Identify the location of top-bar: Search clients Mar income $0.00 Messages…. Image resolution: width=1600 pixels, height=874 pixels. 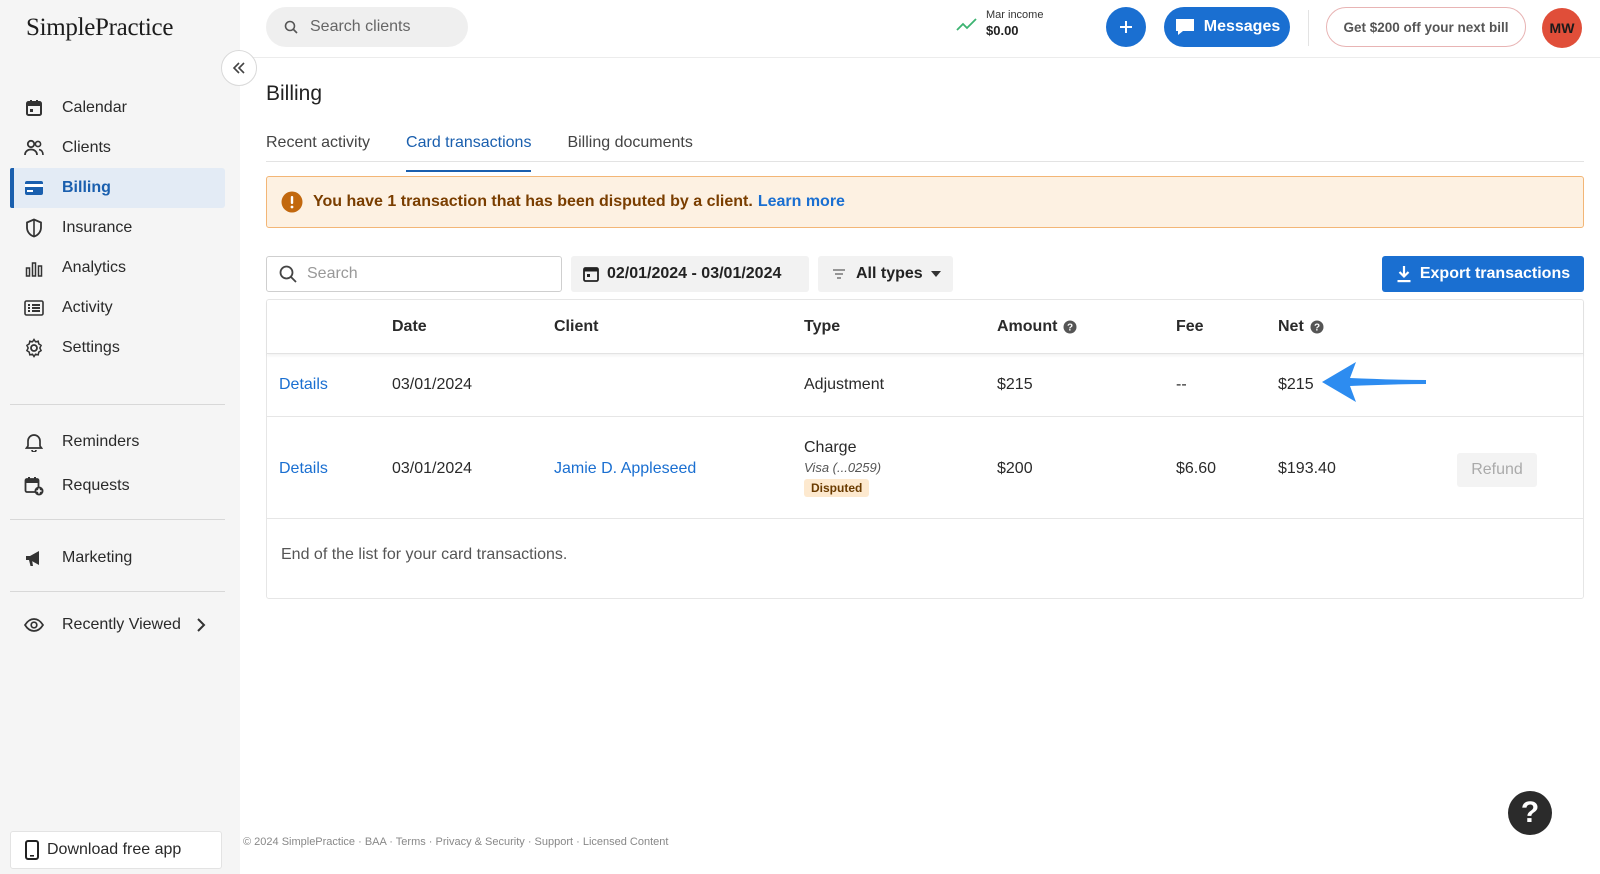
(920, 29).